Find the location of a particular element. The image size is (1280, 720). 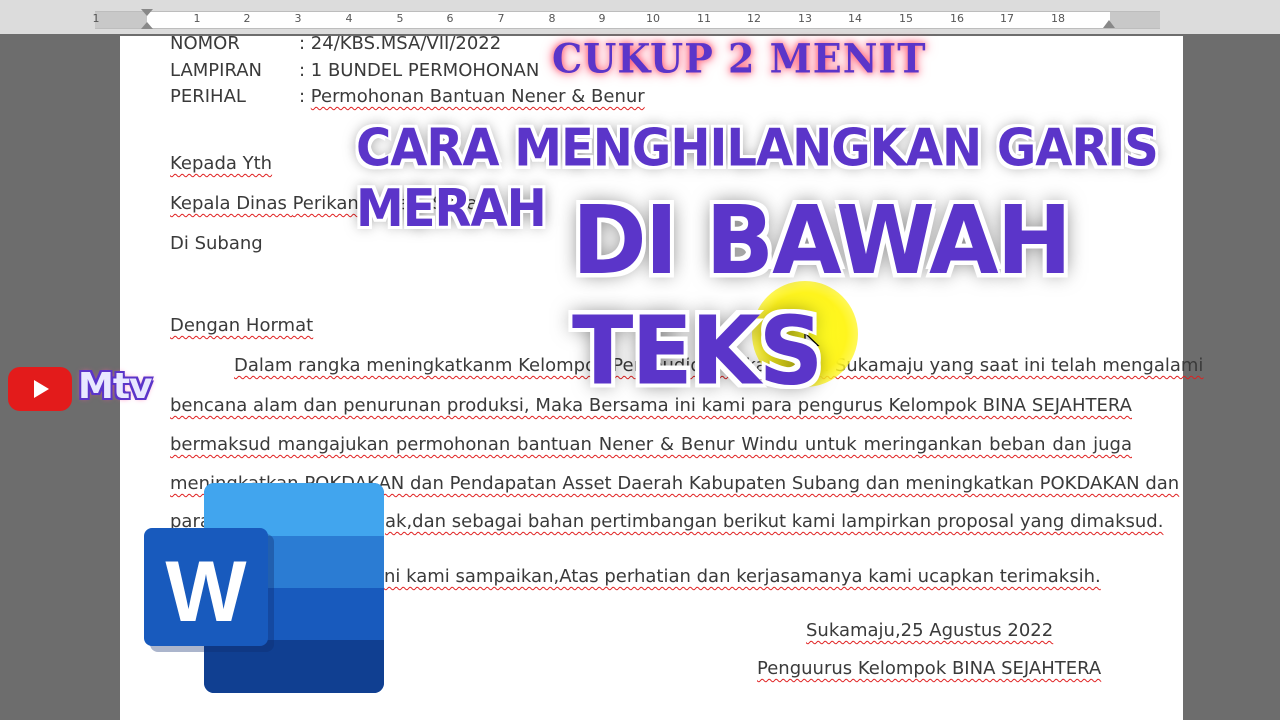

recipient-line-3: Di Subang is located at coordinates (216, 243).